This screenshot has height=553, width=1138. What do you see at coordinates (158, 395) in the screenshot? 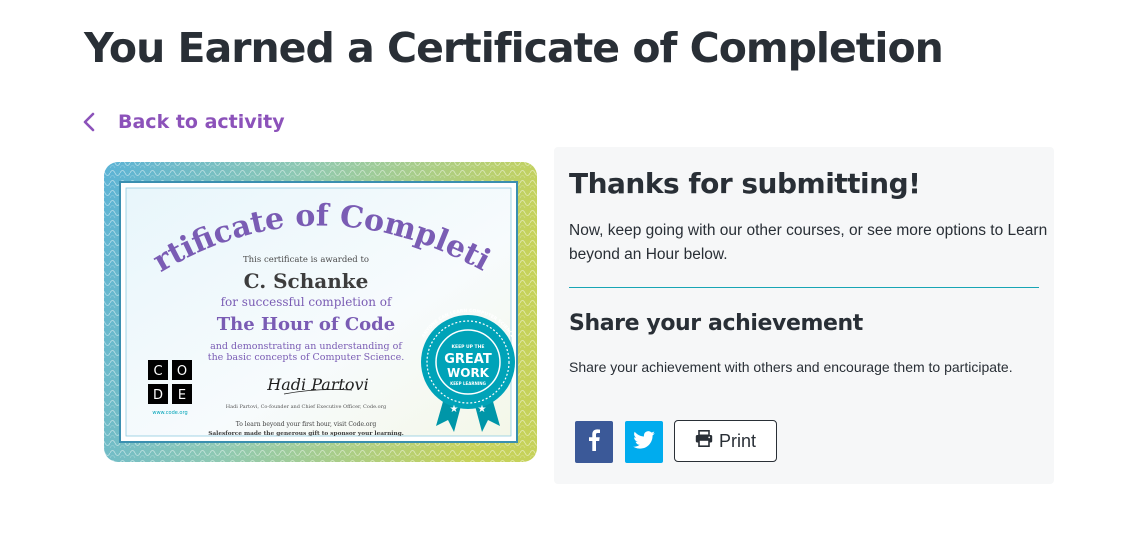
I see `svg-text: D` at bounding box center [158, 395].